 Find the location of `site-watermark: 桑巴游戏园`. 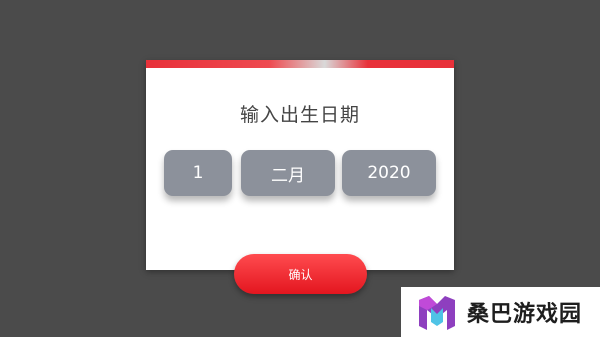

site-watermark: 桑巴游戏园 is located at coordinates (500, 312).